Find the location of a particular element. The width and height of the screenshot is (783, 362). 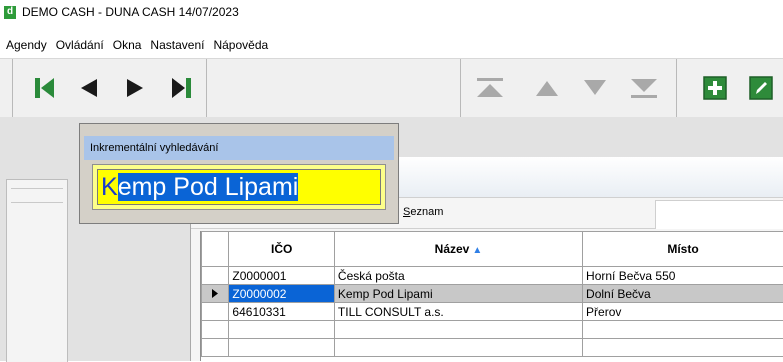

column-header-misto: Místo is located at coordinates (683, 249).